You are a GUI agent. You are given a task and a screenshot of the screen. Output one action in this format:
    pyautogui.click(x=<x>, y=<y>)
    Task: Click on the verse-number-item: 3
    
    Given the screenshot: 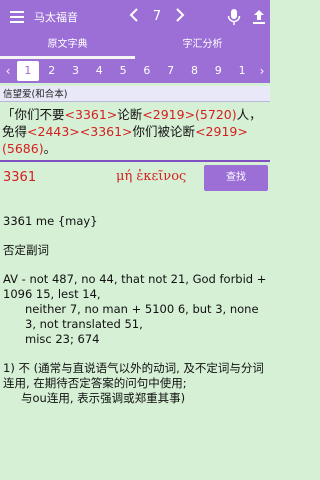 What is the action you would take?
    pyautogui.click(x=75, y=71)
    